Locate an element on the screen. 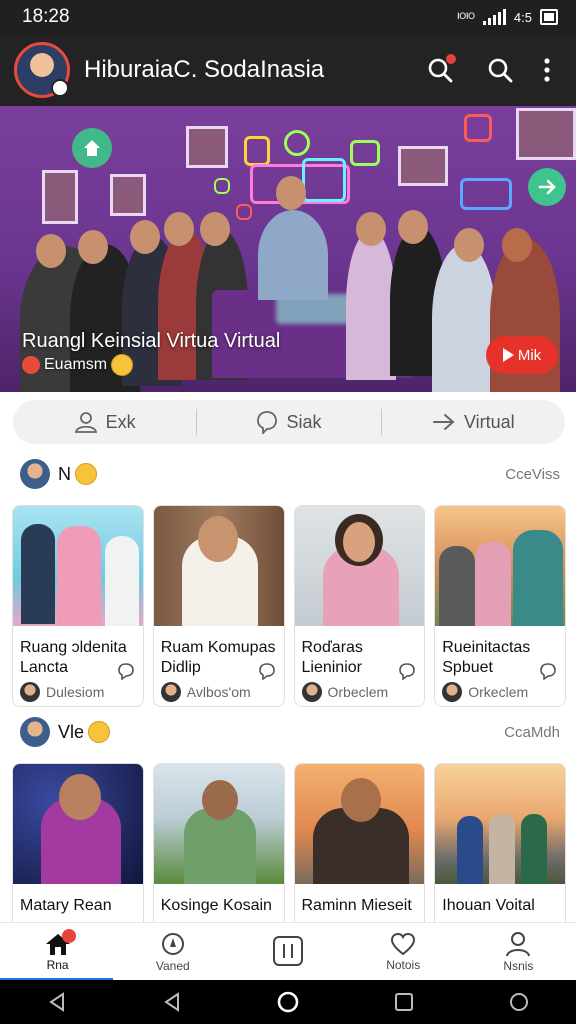  status-time: 18:28 is located at coordinates (46, 16).